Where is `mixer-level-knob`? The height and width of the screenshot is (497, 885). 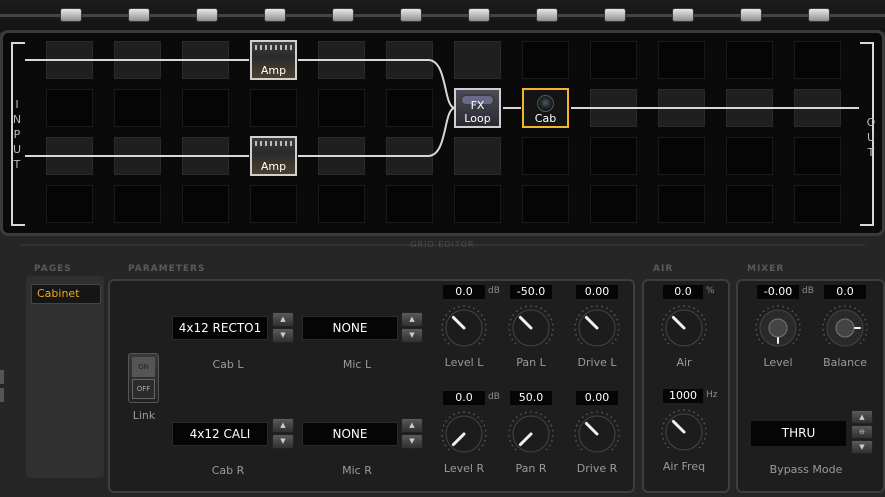 mixer-level-knob is located at coordinates (778, 328).